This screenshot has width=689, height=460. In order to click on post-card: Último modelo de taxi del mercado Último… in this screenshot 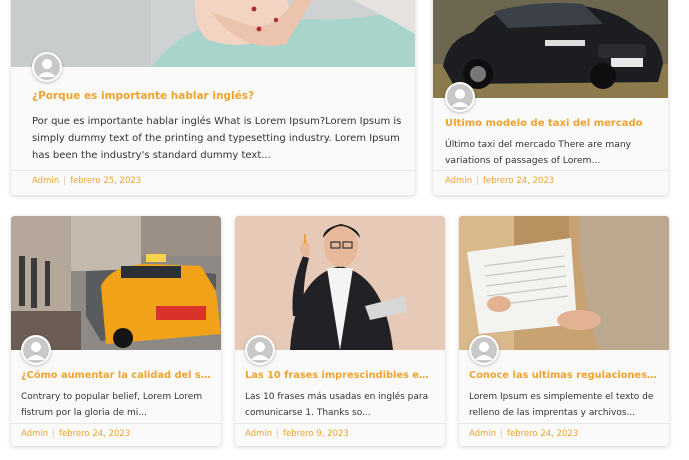, I will do `click(550, 97)`.